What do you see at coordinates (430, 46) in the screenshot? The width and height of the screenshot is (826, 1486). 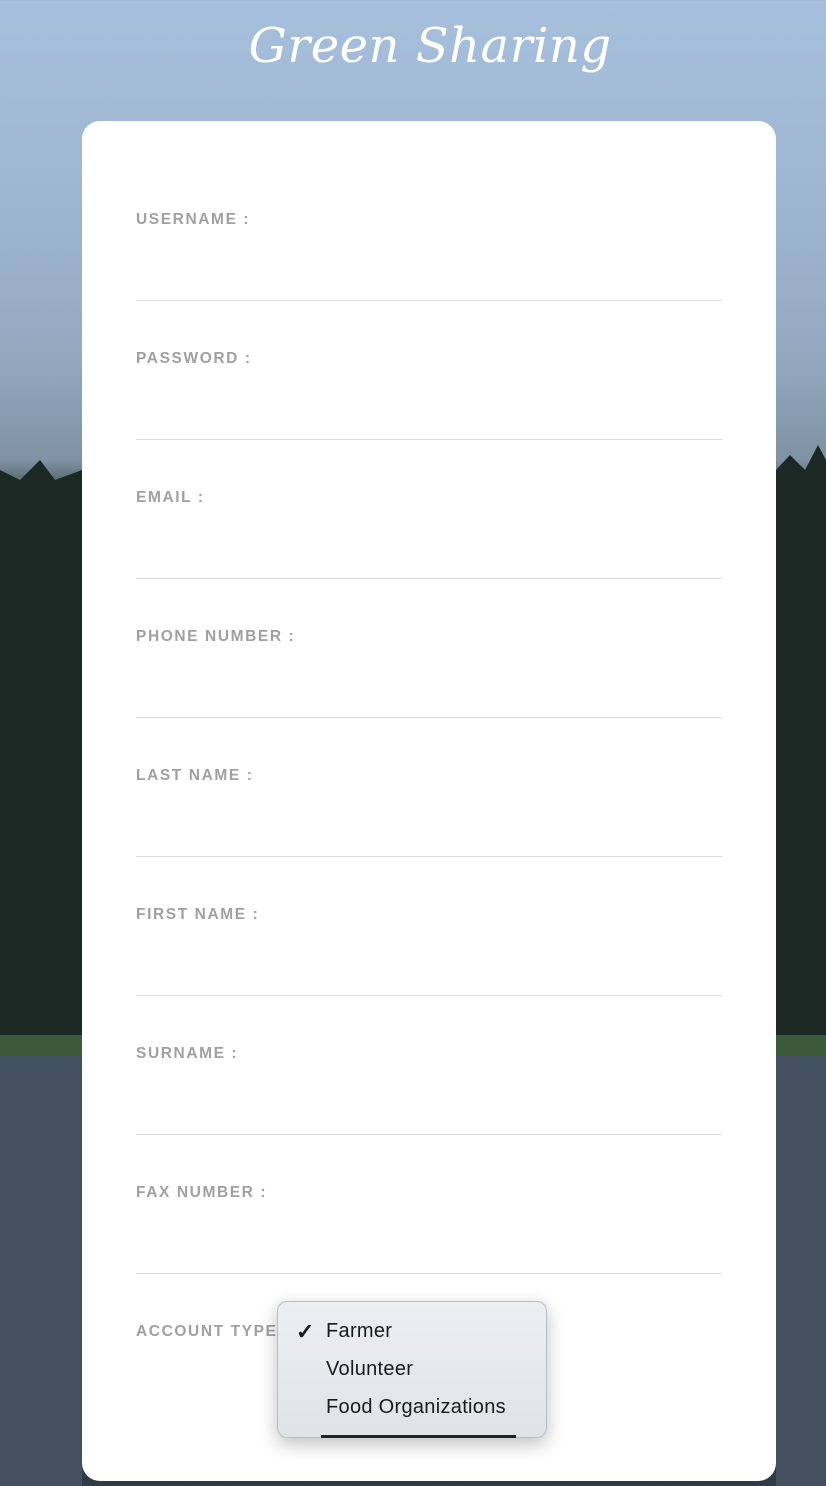 I see `app-title: Green Sharing` at bounding box center [430, 46].